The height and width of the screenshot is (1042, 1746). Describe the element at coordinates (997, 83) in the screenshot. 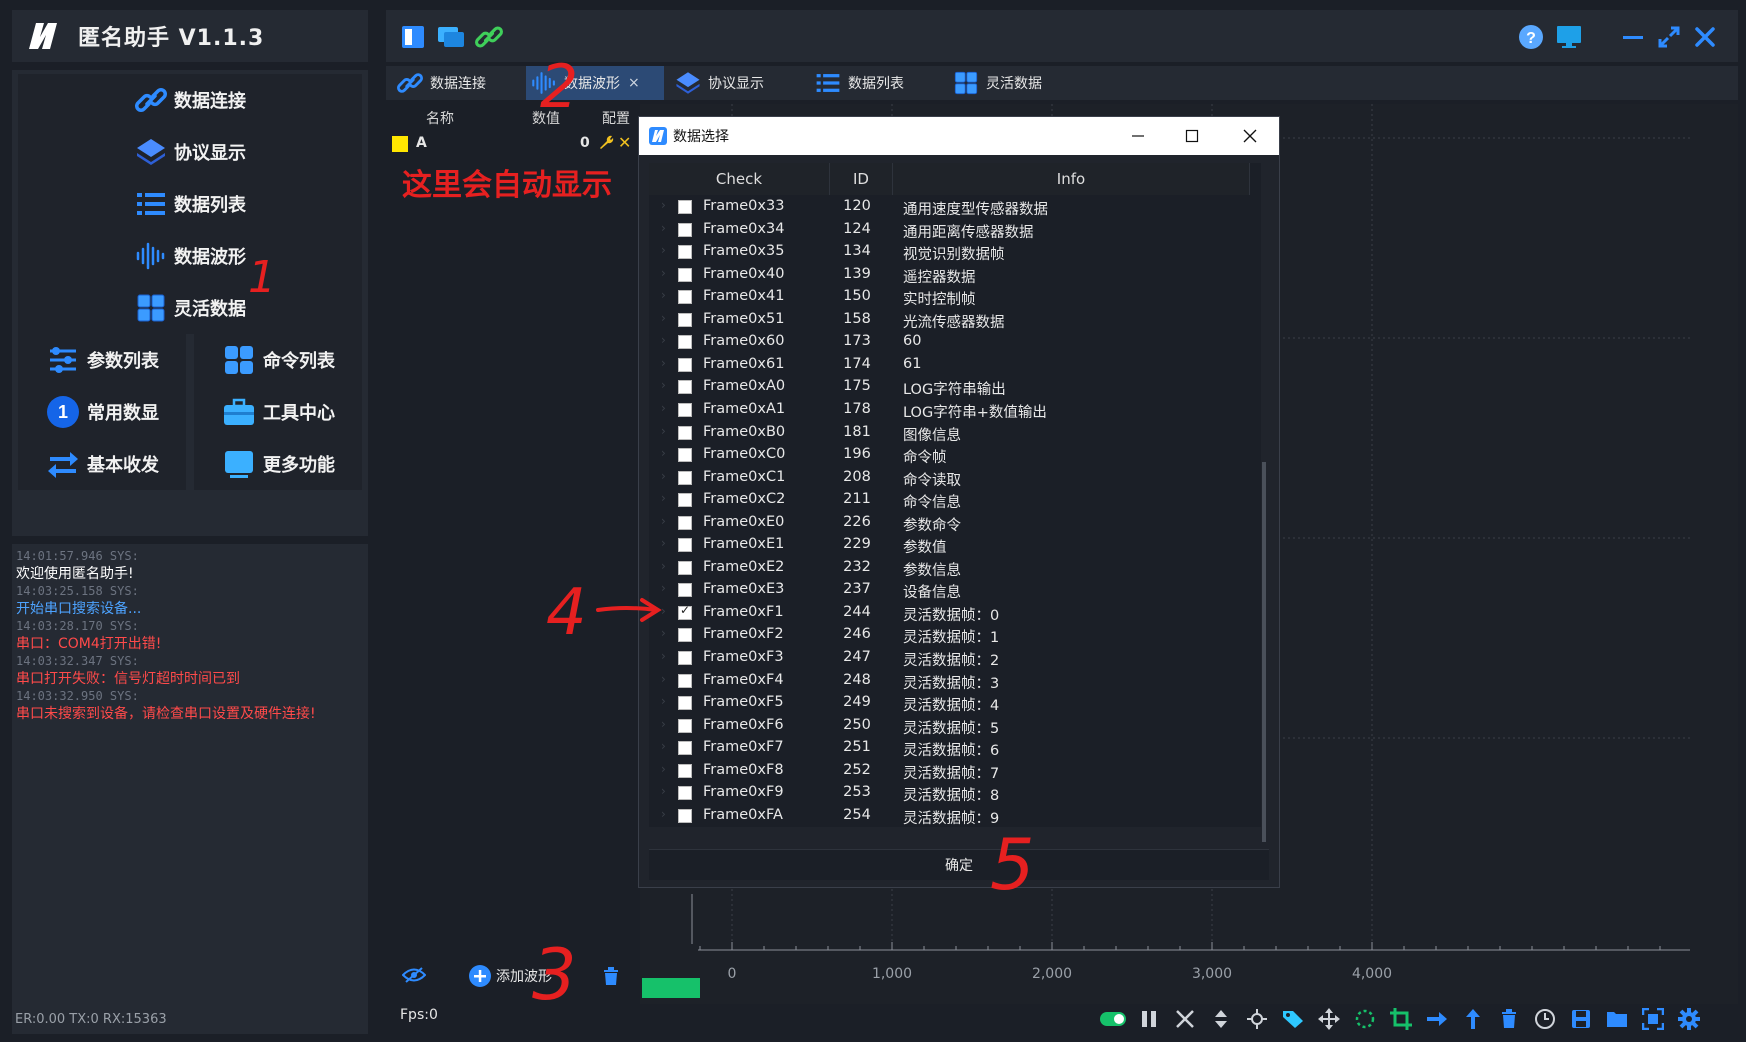

I see `tab-flexible-data: 灵活数据` at that location.